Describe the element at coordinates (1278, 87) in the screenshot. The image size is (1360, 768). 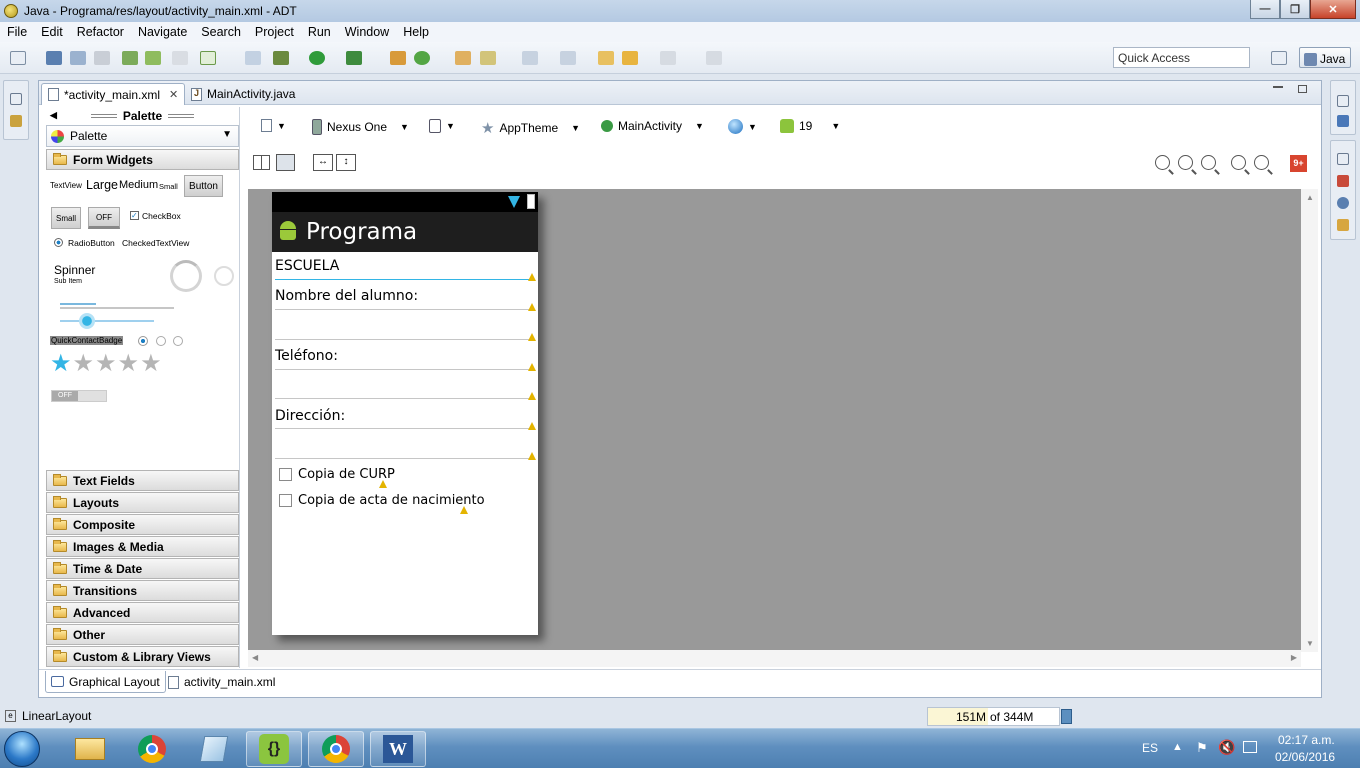
I see `minimize-view-icon` at that location.